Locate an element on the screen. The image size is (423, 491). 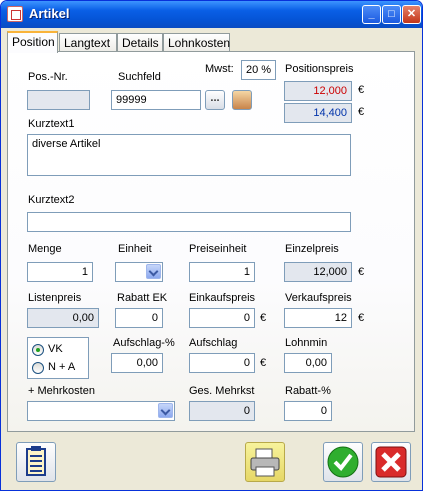
rabatt-pct-input: 0 is located at coordinates (308, 411).